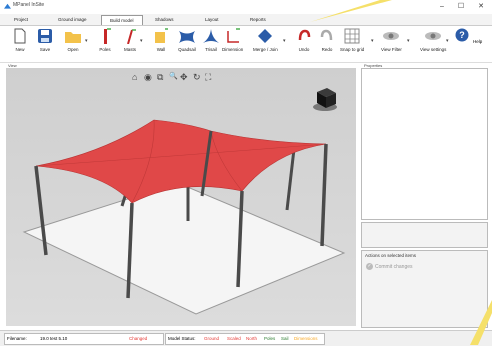 The height and width of the screenshot is (346, 492). Describe the element at coordinates (424, 144) in the screenshot. I see `properties-panel` at that location.